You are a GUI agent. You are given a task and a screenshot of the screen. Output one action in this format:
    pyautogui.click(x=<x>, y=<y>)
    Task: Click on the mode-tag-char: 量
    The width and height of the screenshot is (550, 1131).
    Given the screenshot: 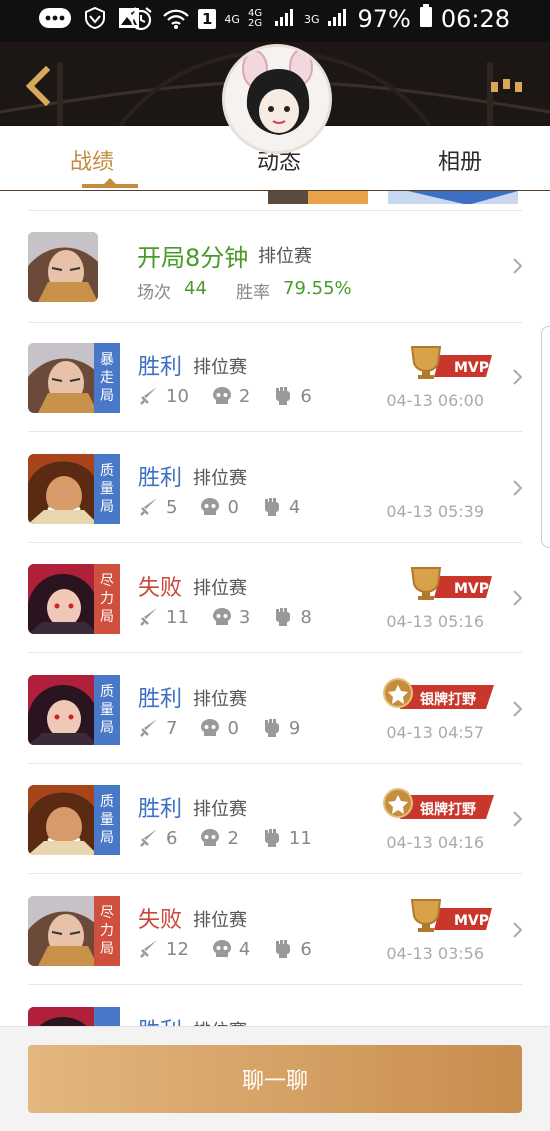 What is the action you would take?
    pyautogui.click(x=107, y=710)
    